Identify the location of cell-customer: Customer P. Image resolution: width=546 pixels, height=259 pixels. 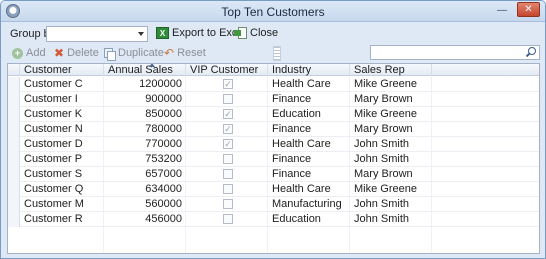
(62, 159).